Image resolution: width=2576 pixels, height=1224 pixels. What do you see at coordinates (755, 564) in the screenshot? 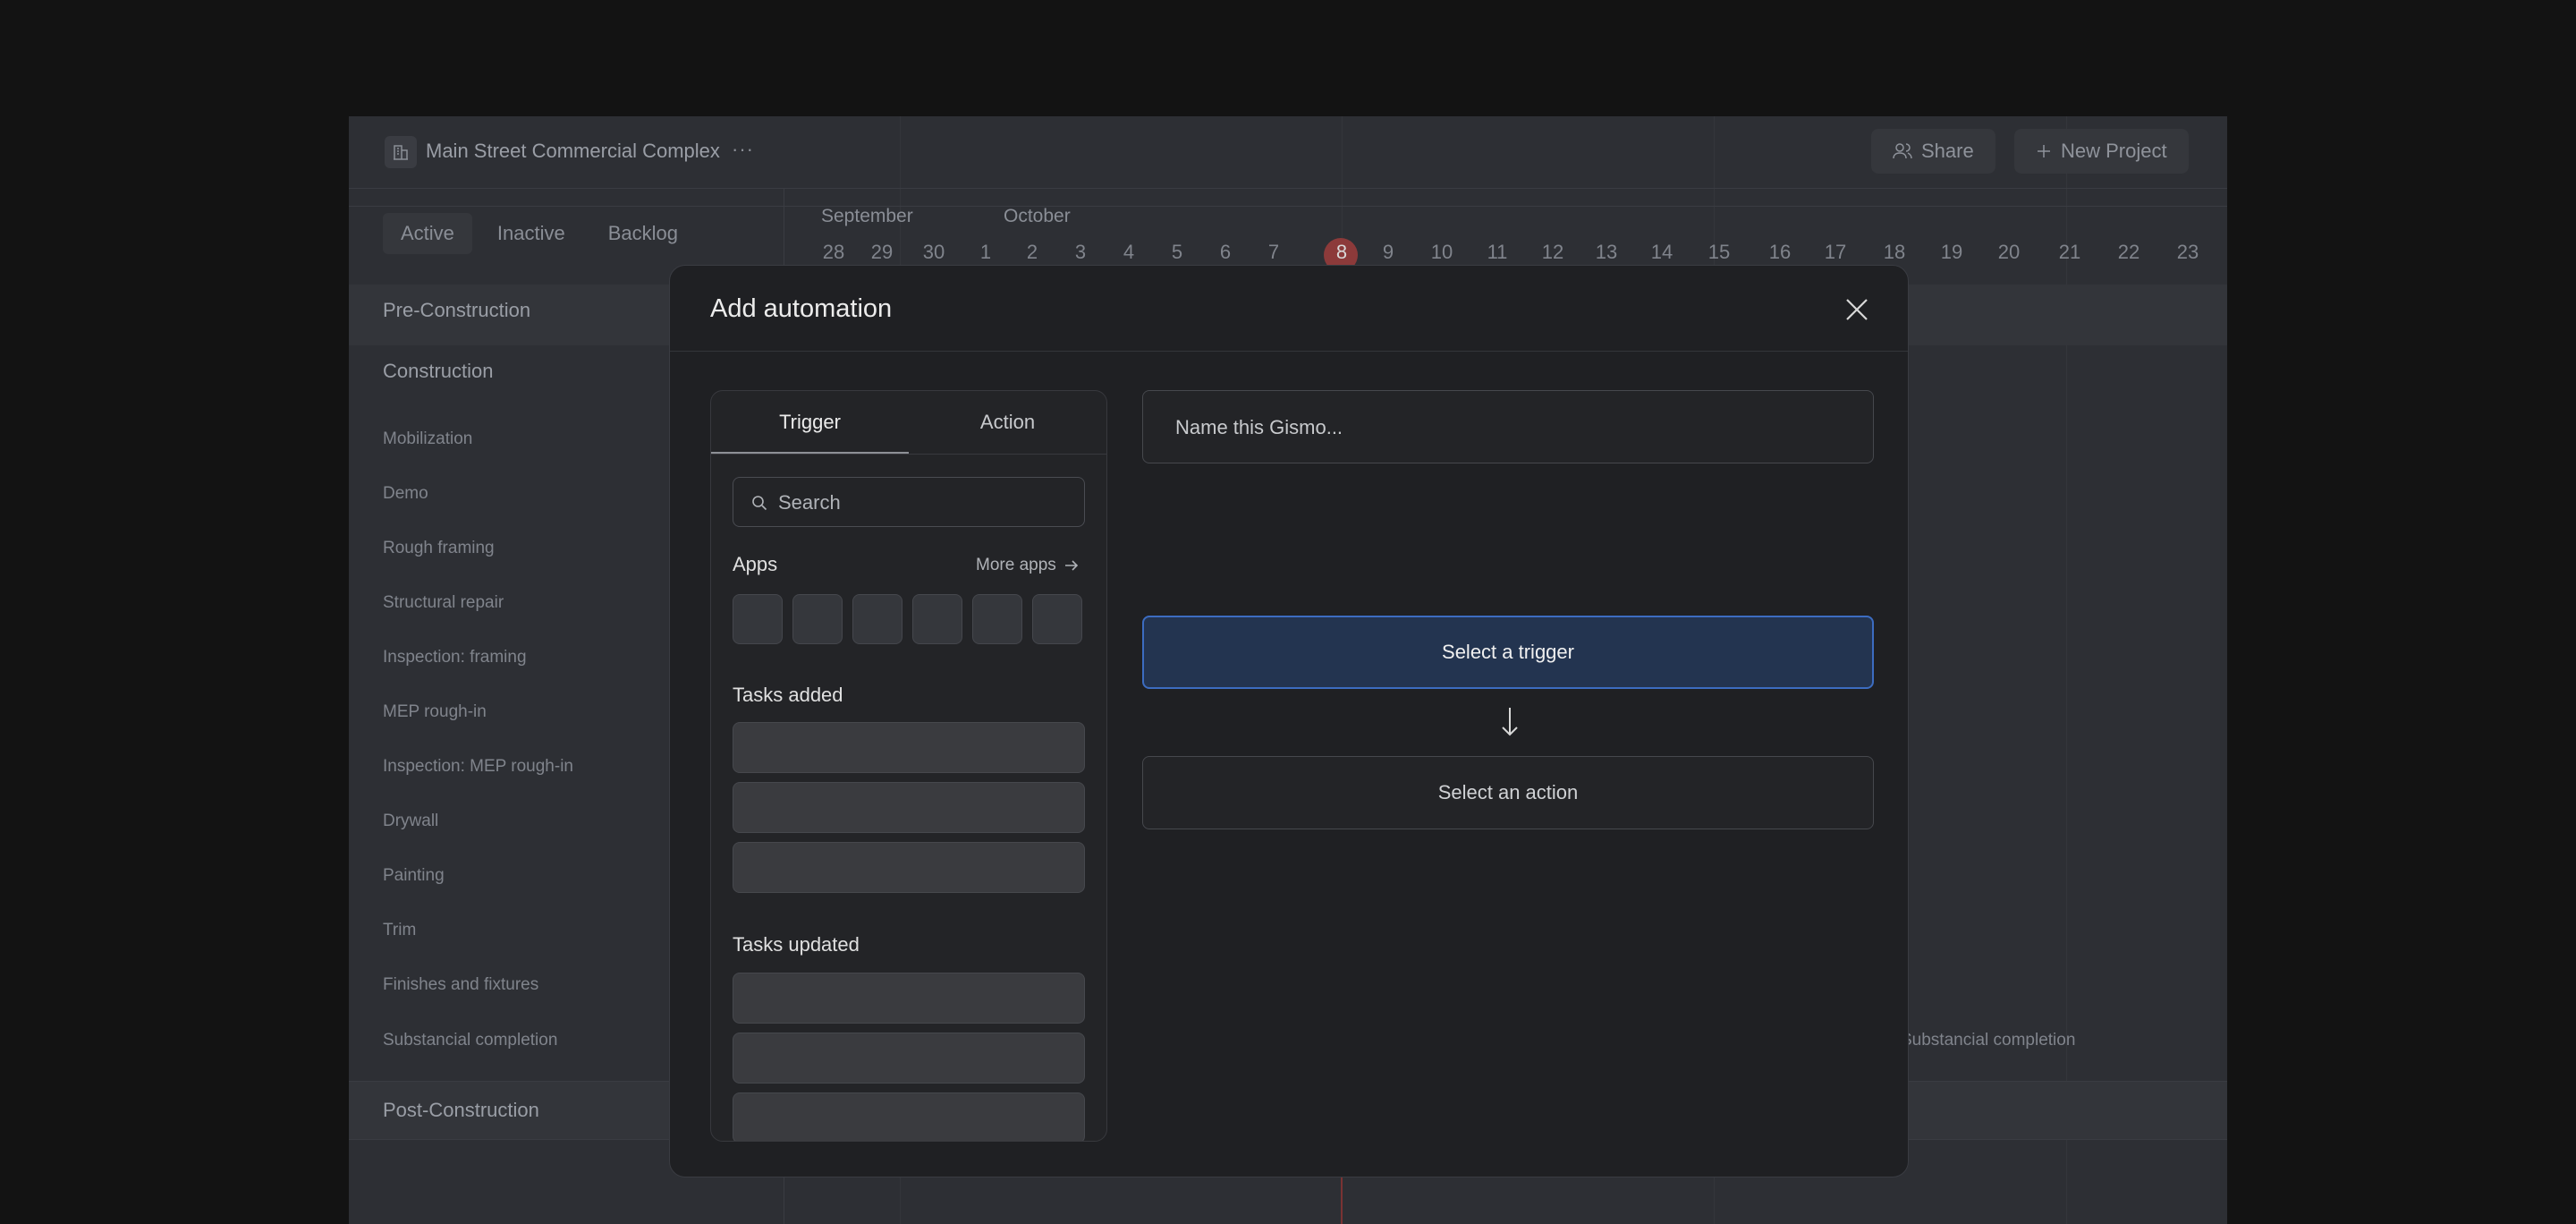
I see `apps-title: Apps` at bounding box center [755, 564].